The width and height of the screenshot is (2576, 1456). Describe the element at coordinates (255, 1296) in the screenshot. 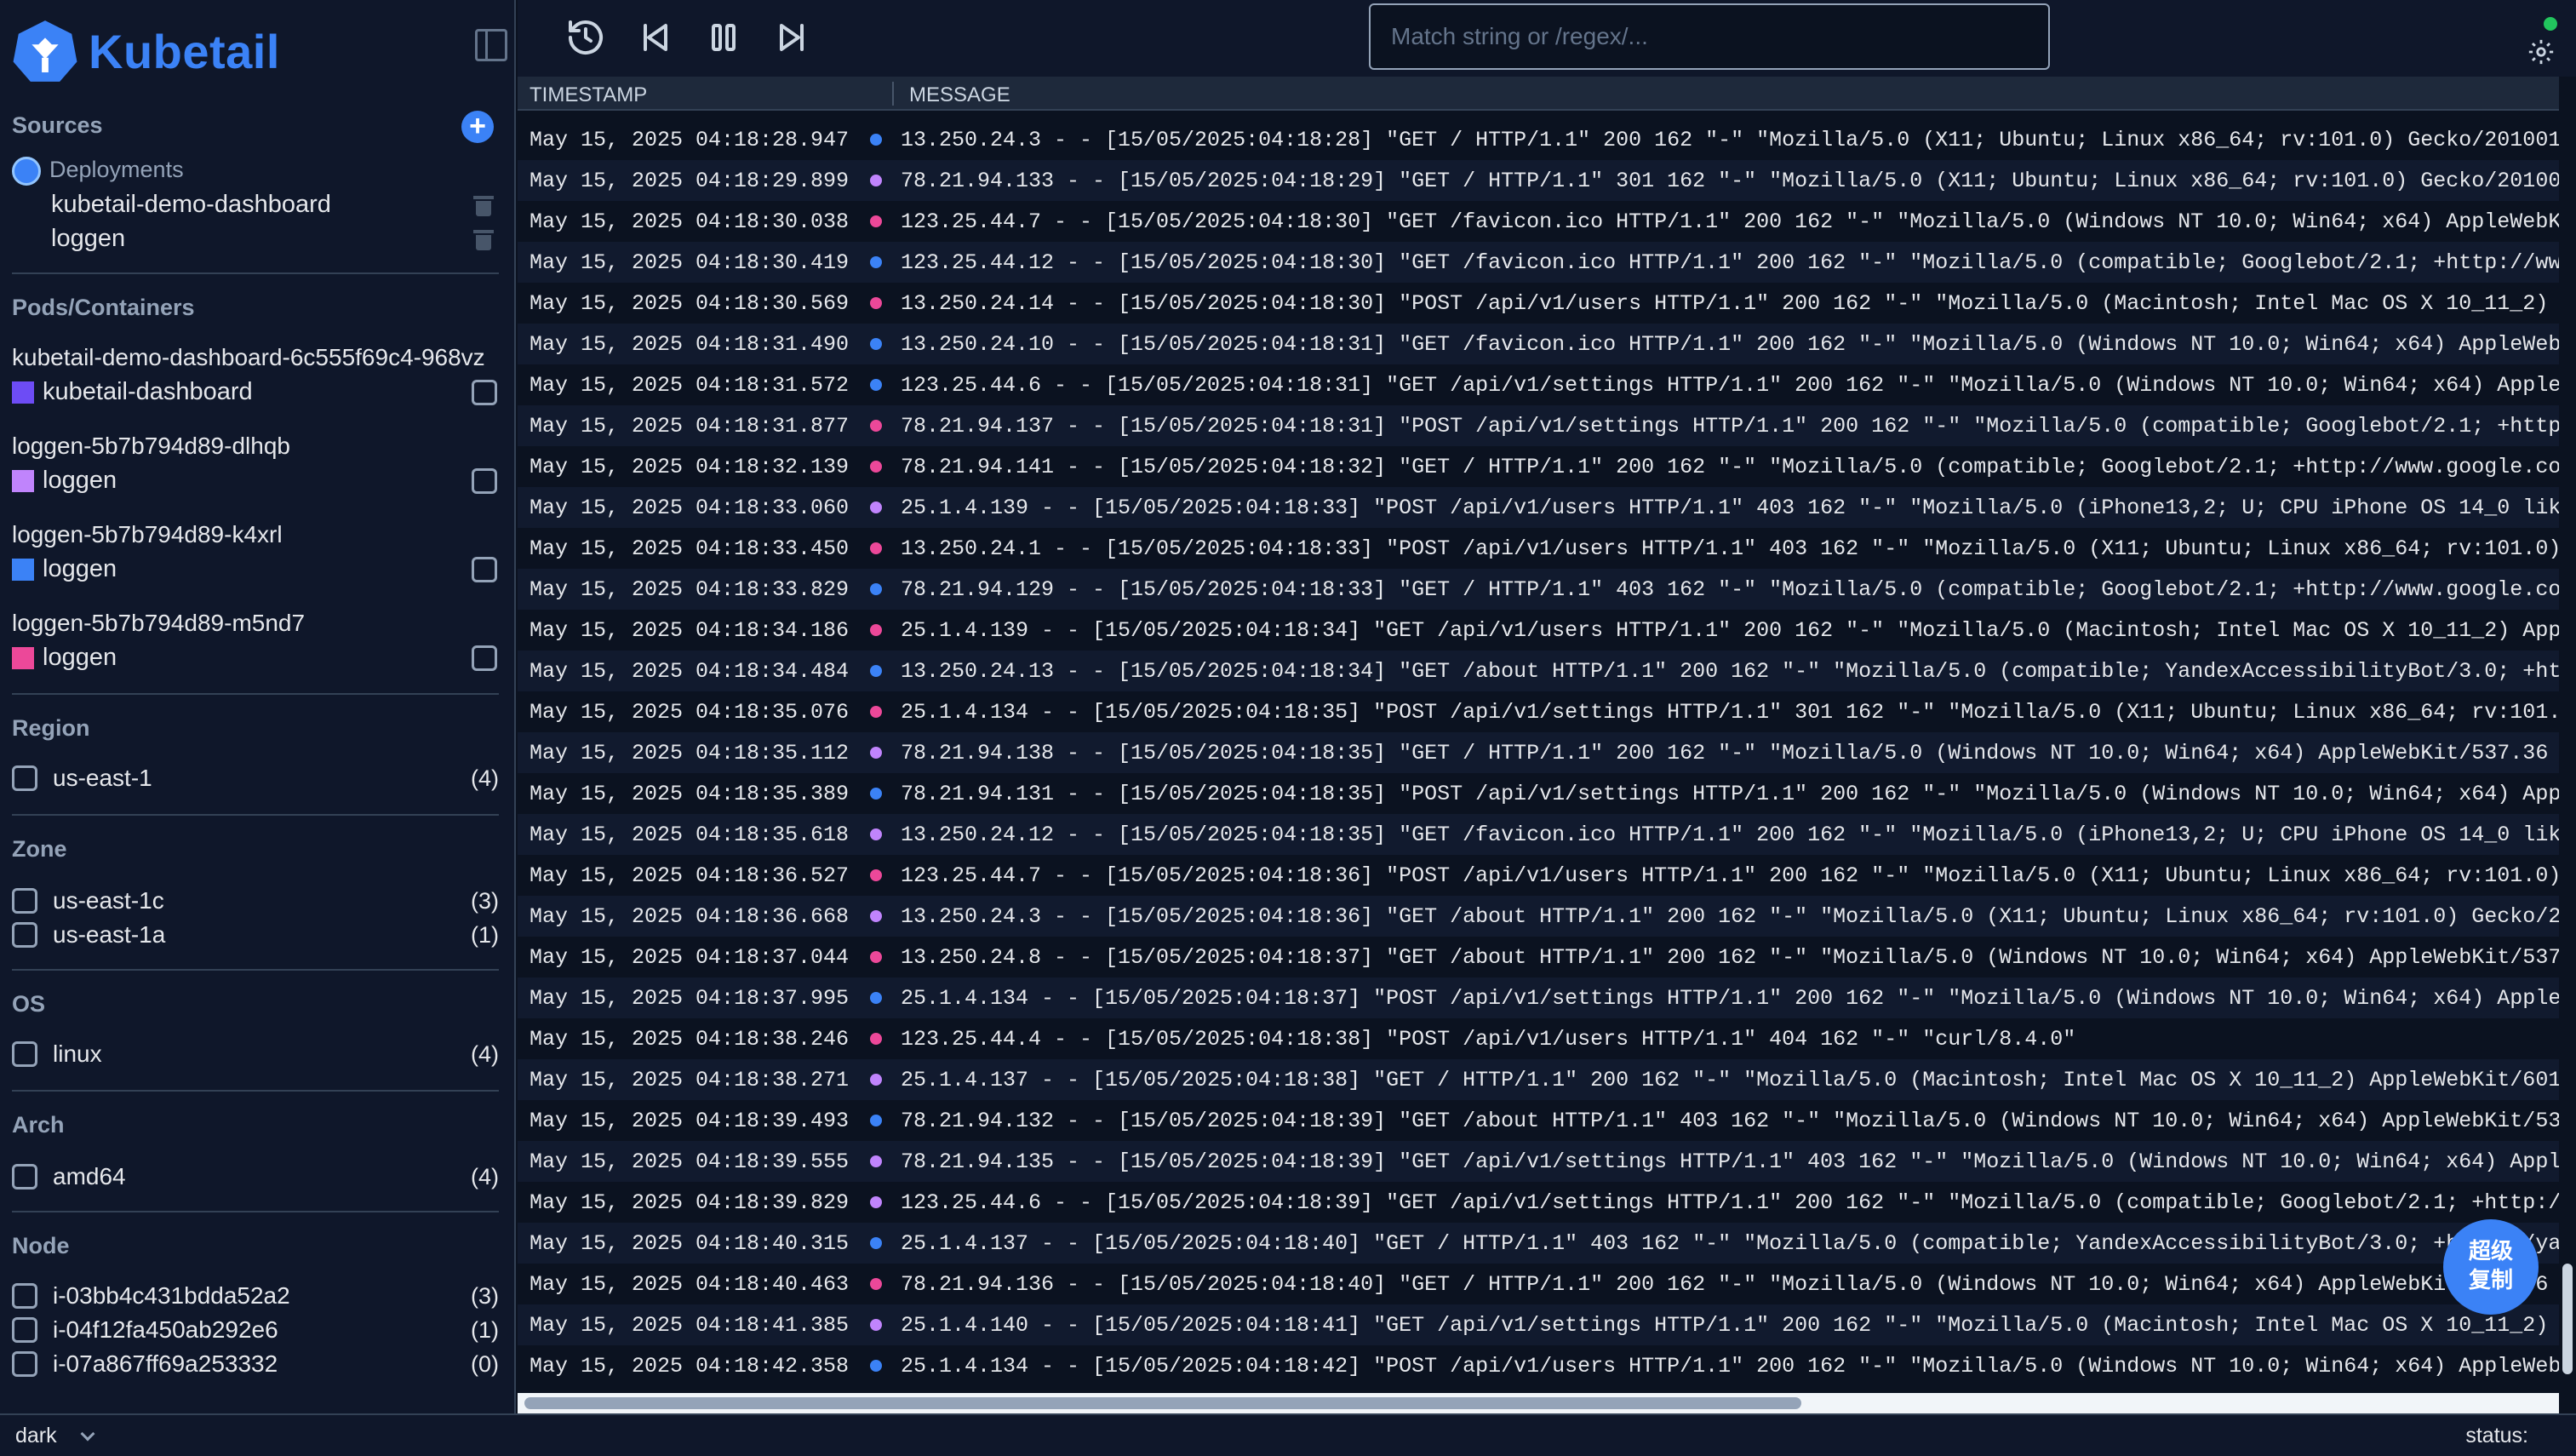

I see `facet-option: i-03bb4c431bdda52a2 (3)` at that location.